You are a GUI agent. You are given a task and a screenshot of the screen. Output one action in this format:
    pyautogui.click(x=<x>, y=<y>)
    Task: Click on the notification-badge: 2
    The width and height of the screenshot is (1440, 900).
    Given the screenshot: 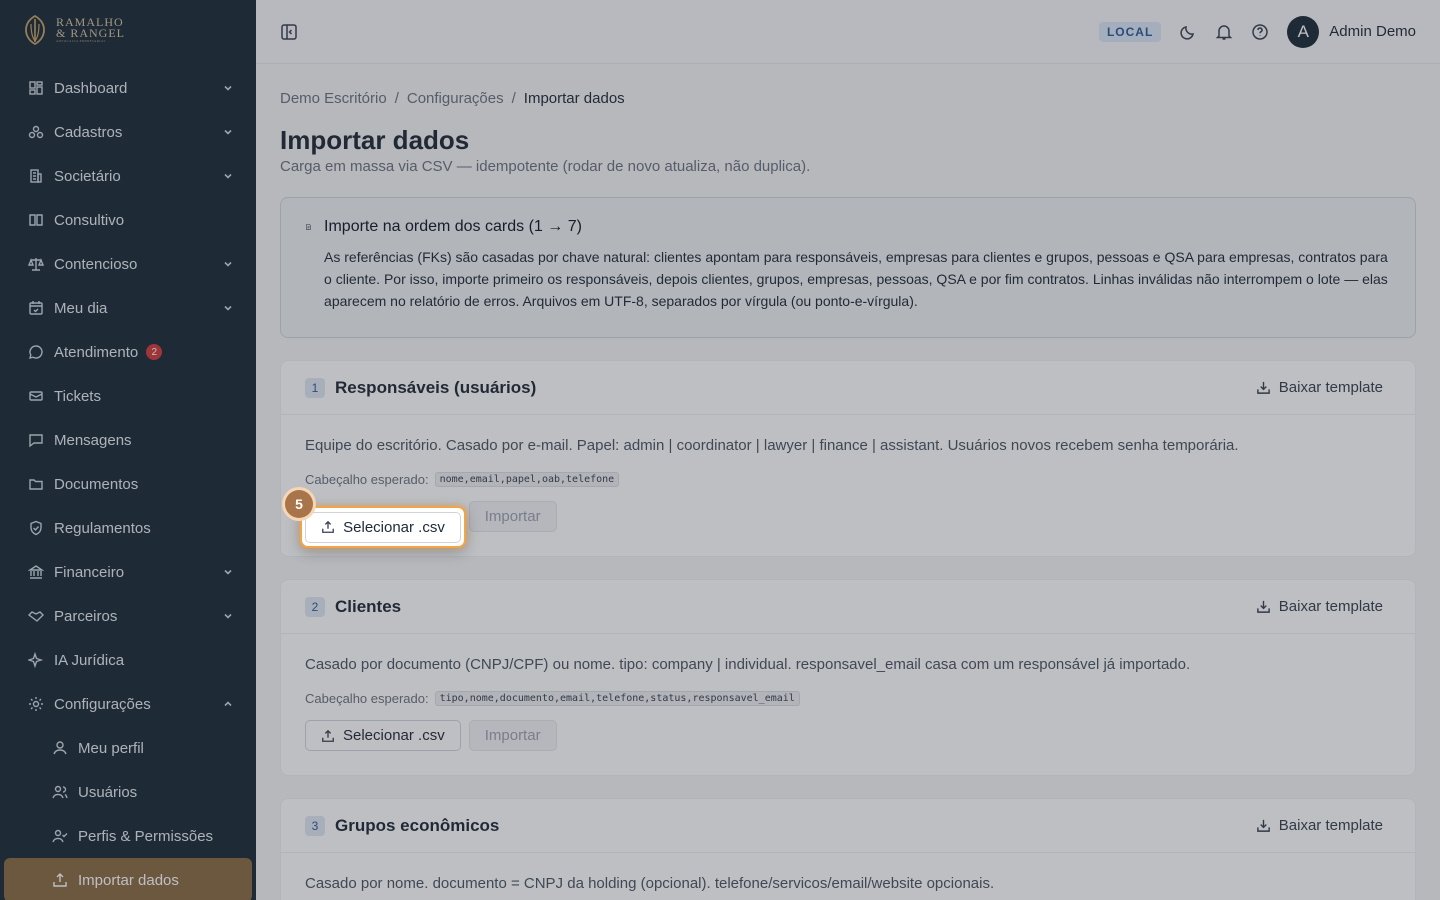 What is the action you would take?
    pyautogui.click(x=154, y=352)
    